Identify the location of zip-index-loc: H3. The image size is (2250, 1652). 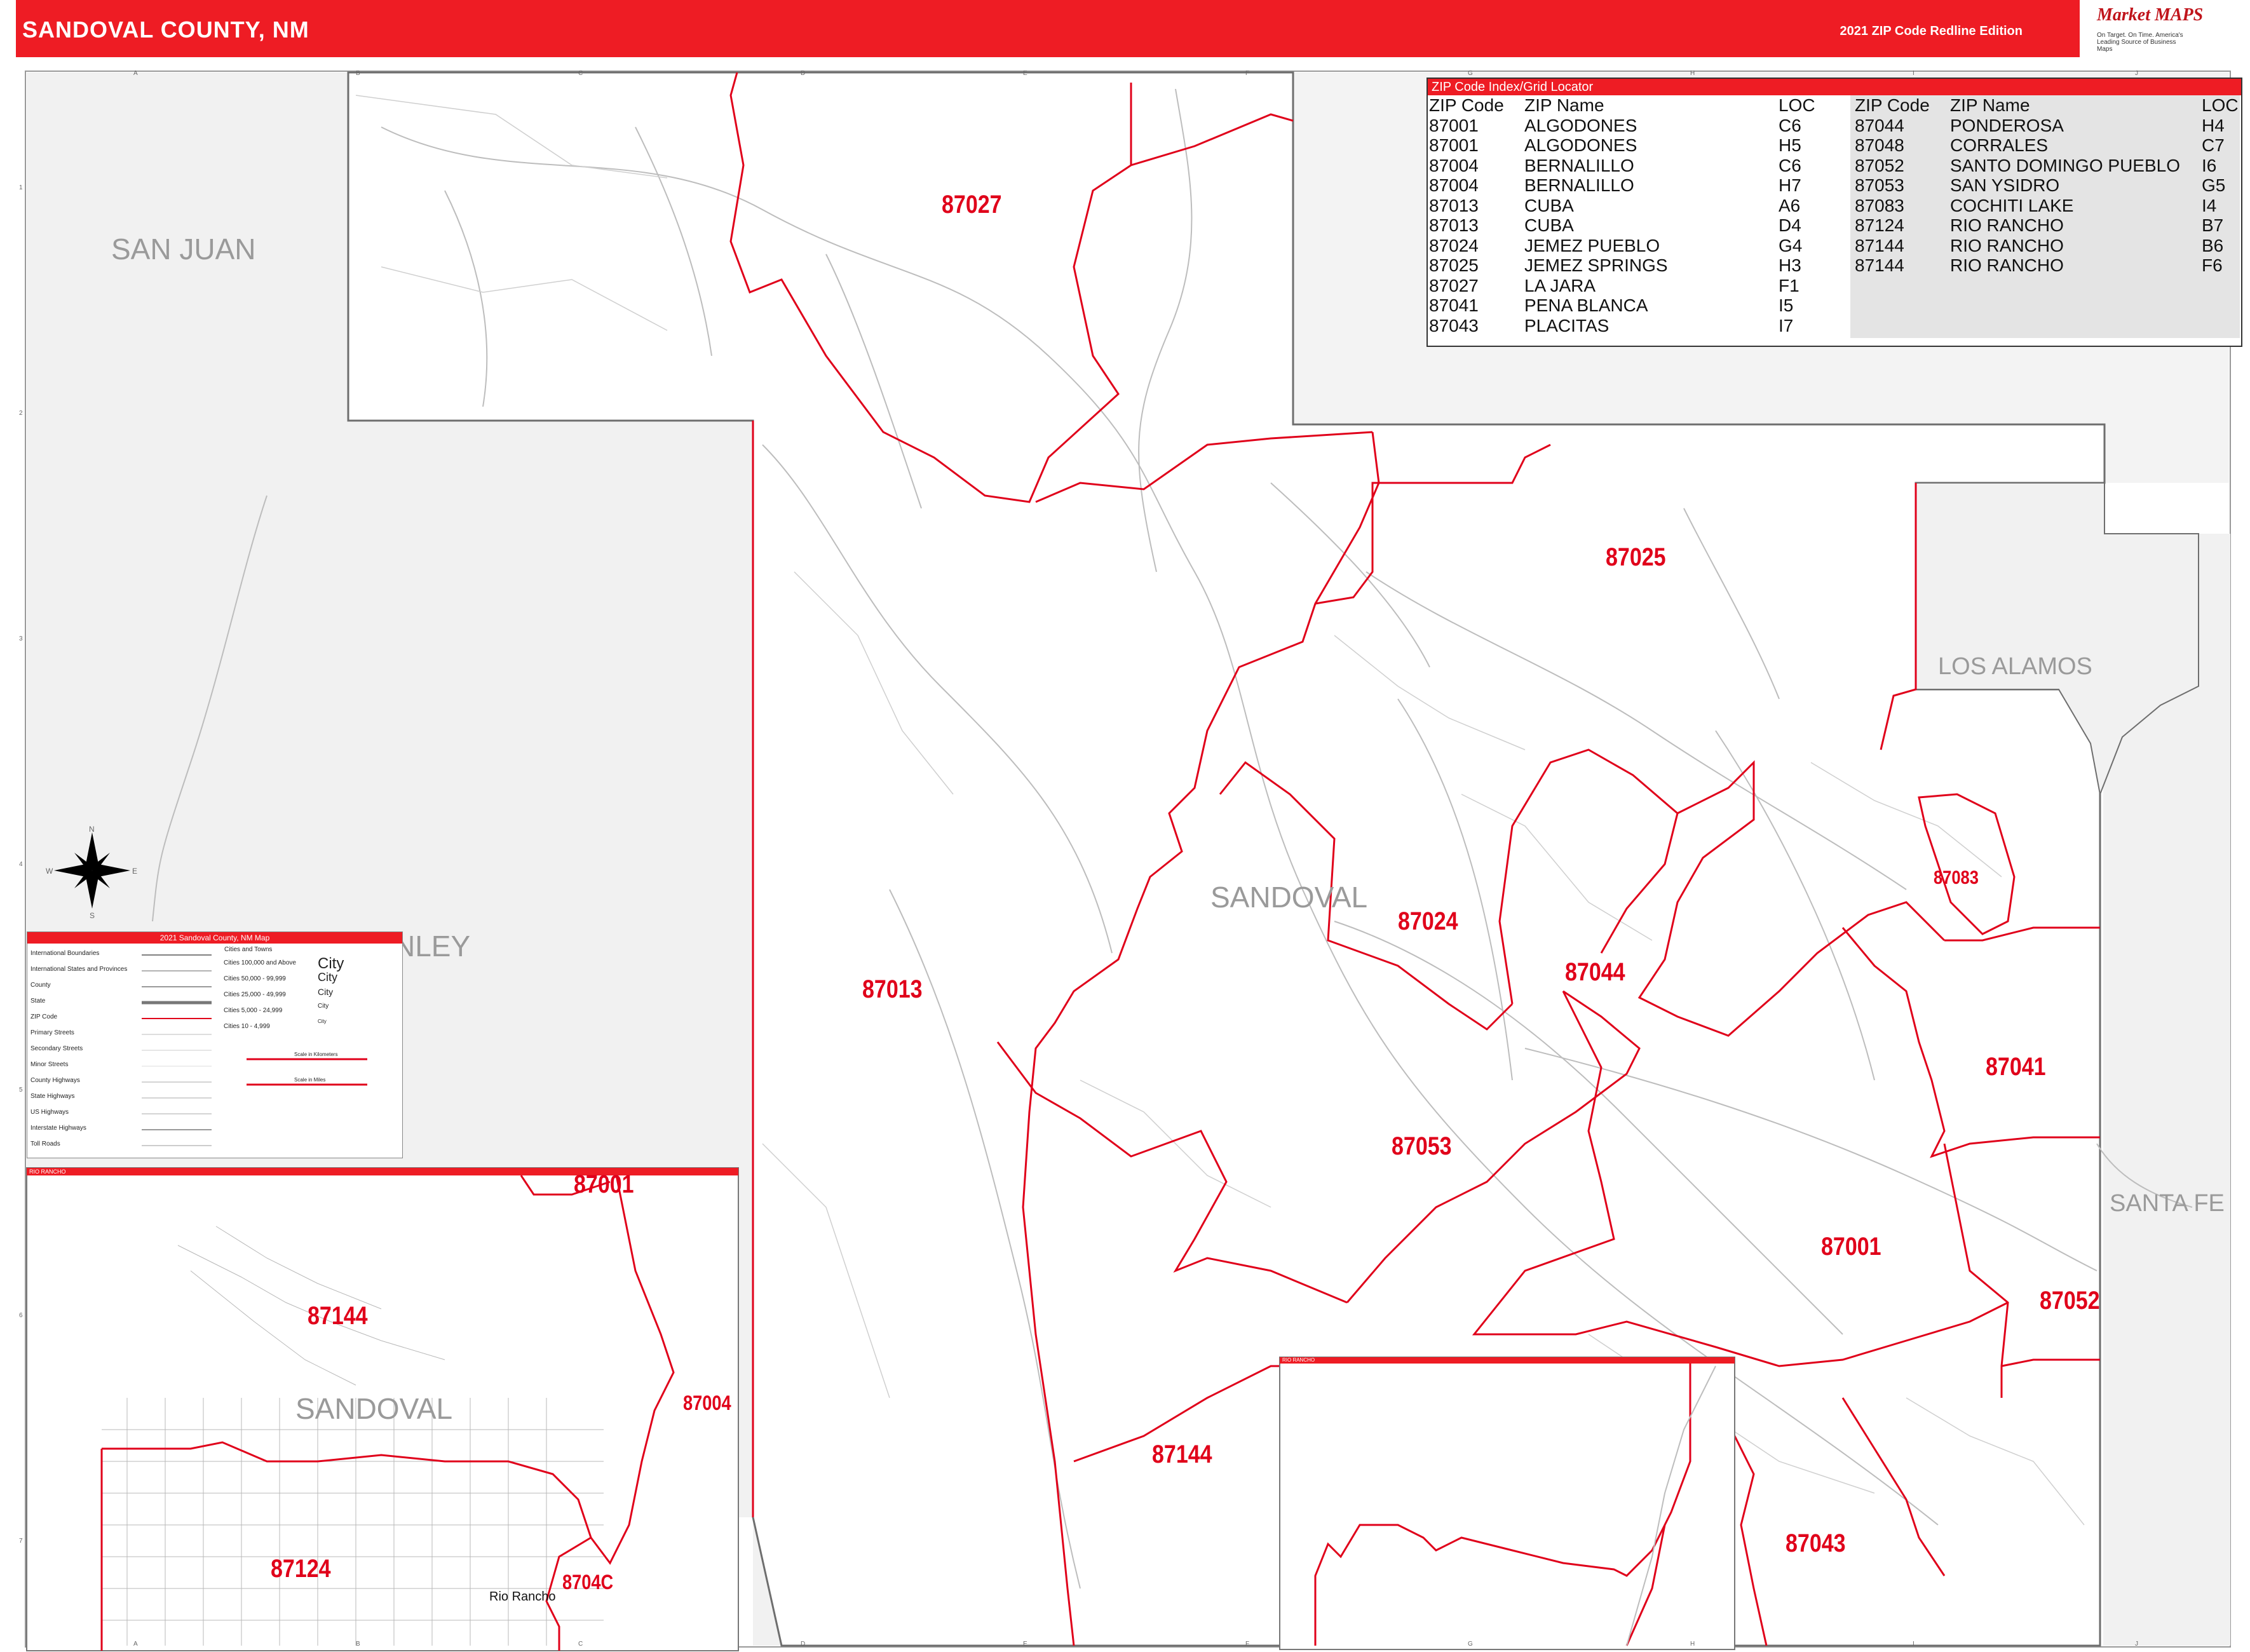
(1790, 265).